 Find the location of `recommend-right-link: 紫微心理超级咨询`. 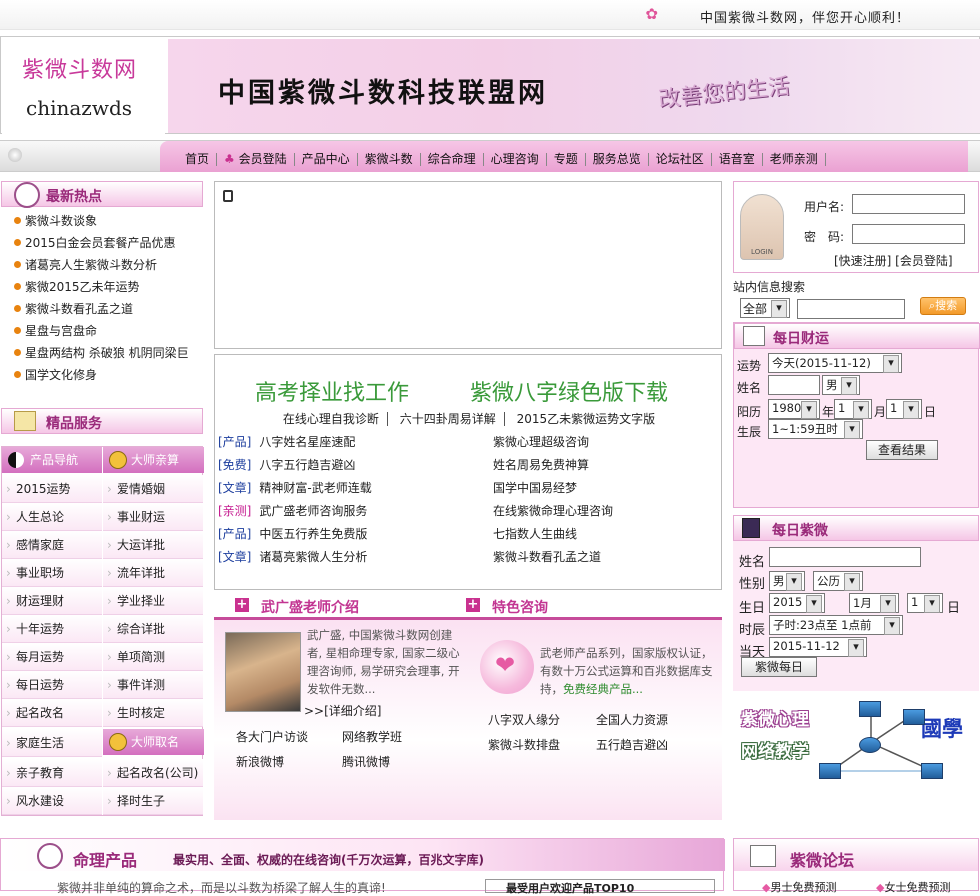

recommend-right-link: 紫微心理超级咨询 is located at coordinates (541, 442).